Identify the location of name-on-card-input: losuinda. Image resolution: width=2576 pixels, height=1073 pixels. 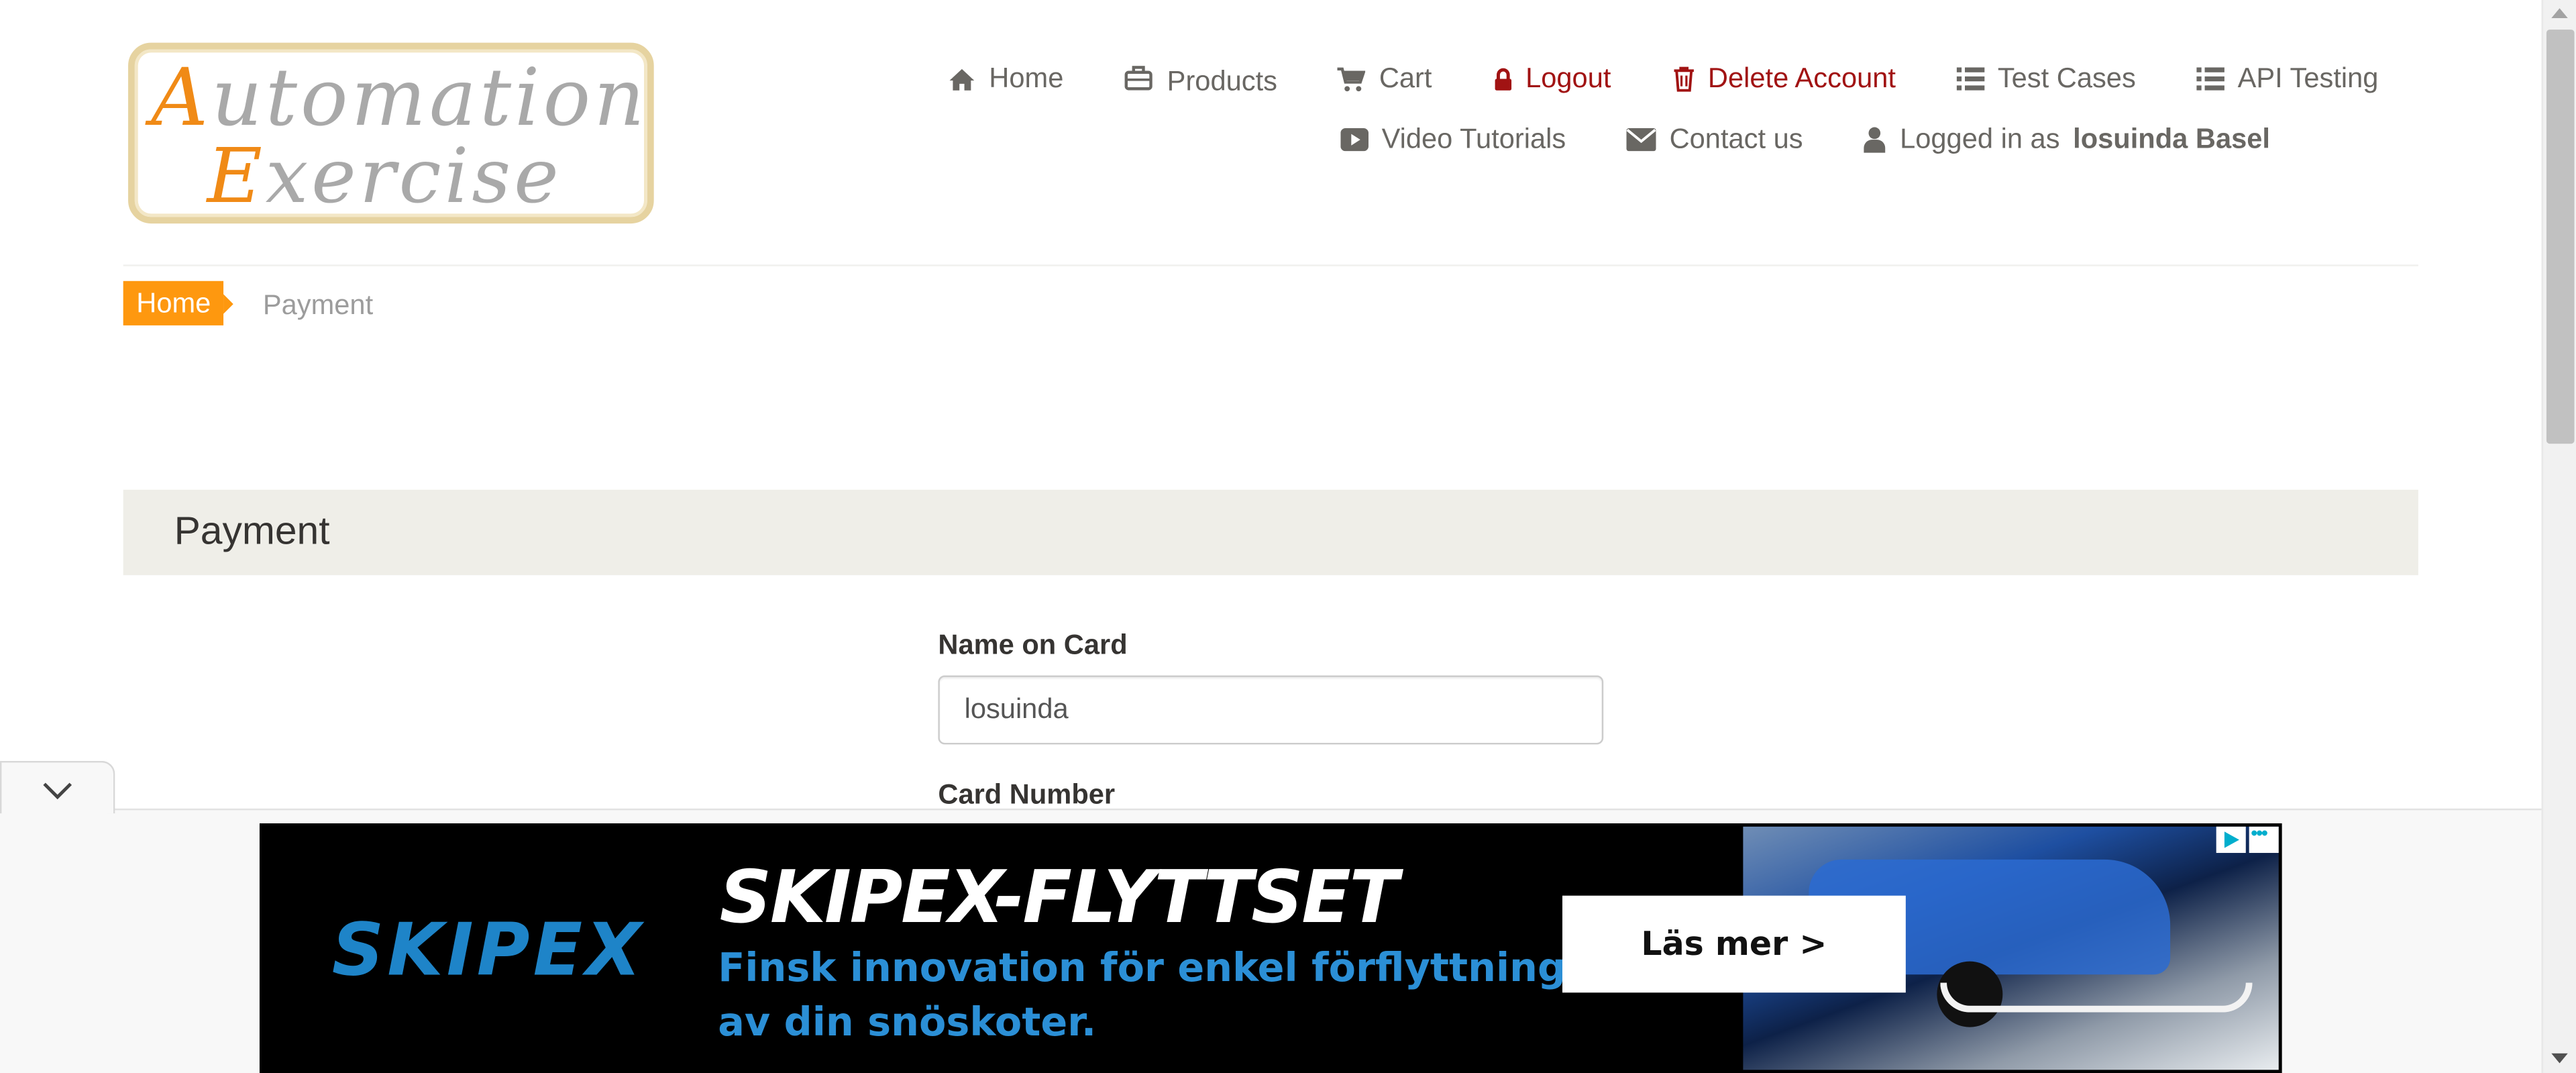
(1271, 710).